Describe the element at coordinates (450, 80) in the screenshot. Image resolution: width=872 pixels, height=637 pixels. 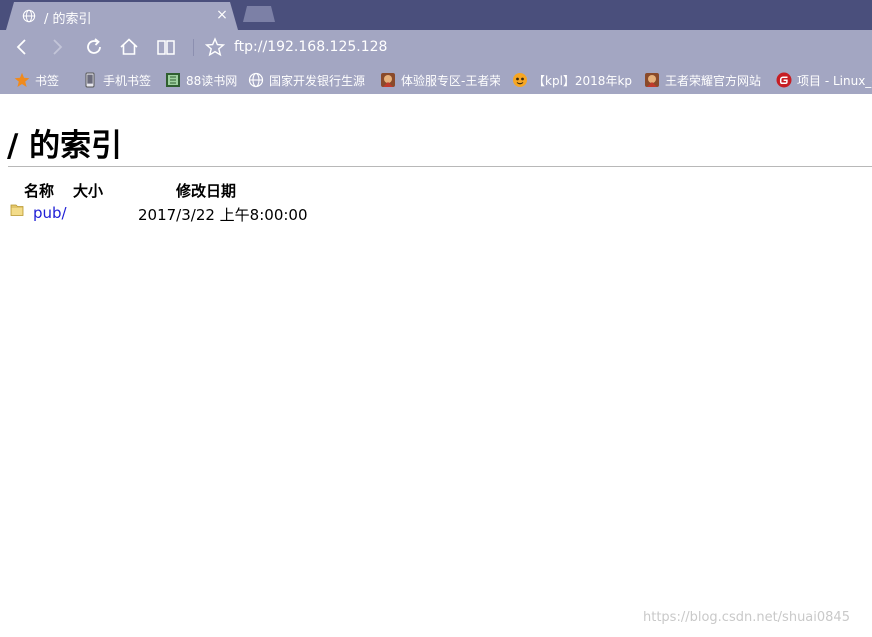
I see `bookmark-label: 体验服专区-王者荣` at that location.